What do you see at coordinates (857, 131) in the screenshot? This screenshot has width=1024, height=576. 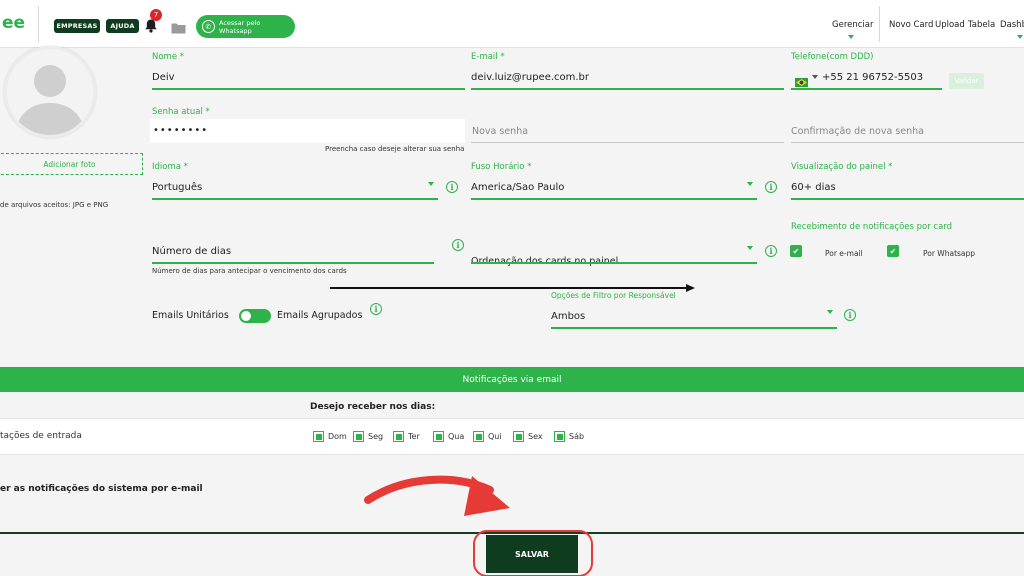 I see `confirm-password-input: Confirmação de nova senha` at bounding box center [857, 131].